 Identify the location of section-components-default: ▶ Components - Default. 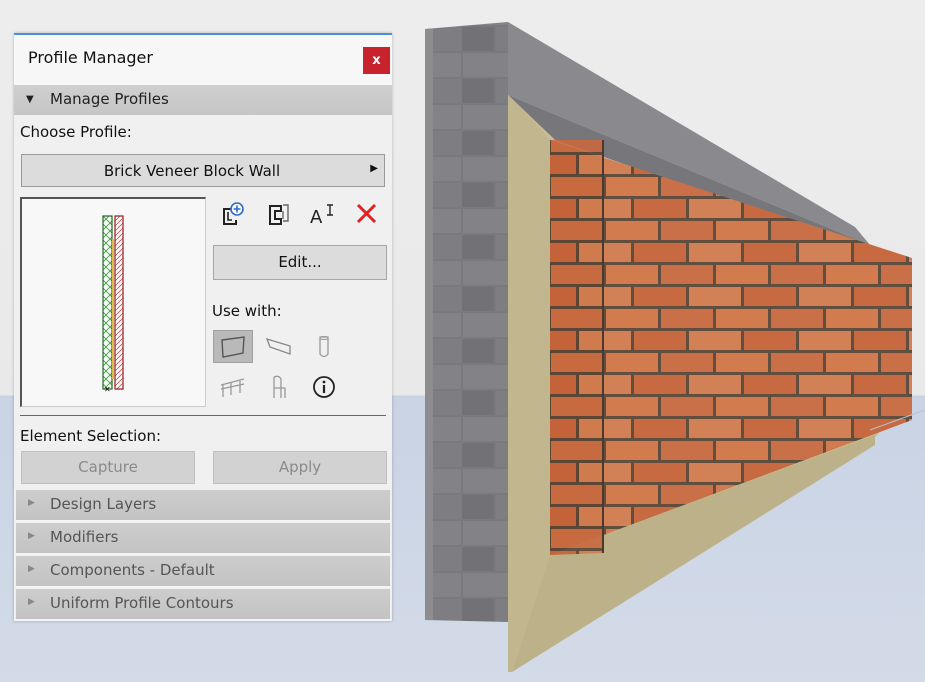
(203, 572).